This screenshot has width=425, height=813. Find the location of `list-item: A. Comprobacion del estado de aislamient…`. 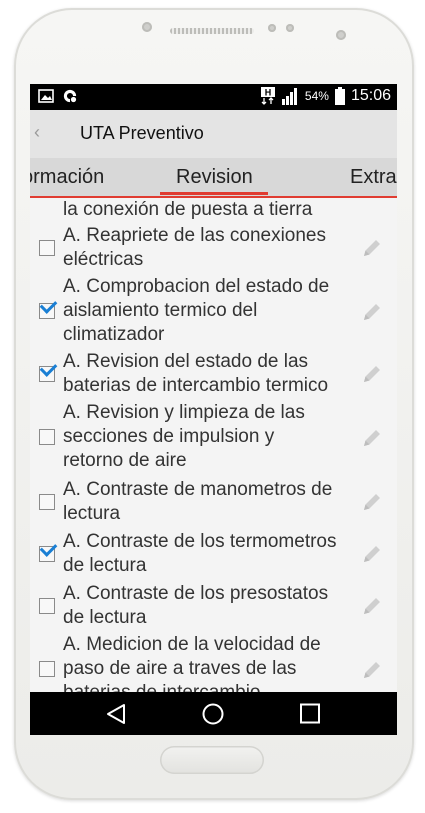

list-item: A. Comprobacion del estado de aislamient… is located at coordinates (213, 312).